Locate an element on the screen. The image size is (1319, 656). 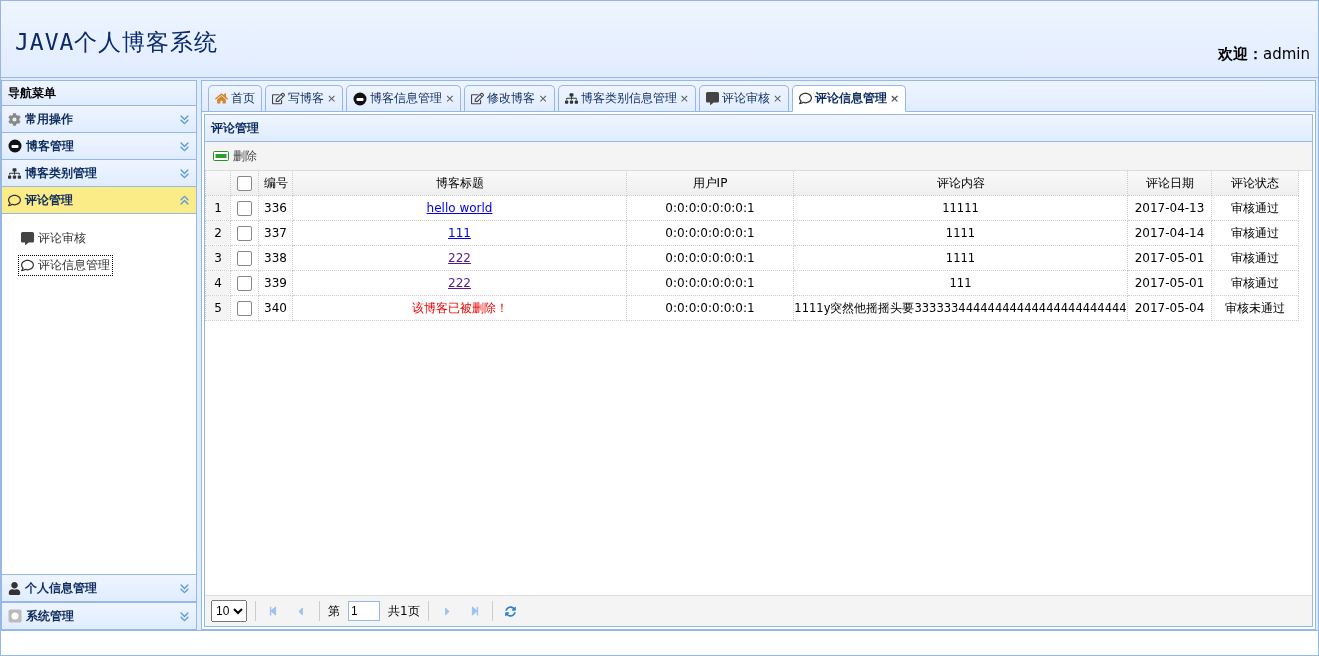
accordion-header: 评论管理 is located at coordinates (99, 200).